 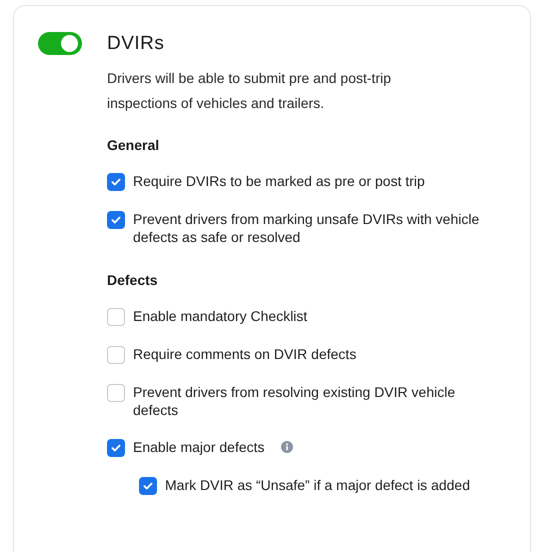 I want to click on checkbox-label: Require DVIRs to be marked as pre or post trip, so click(x=279, y=181).